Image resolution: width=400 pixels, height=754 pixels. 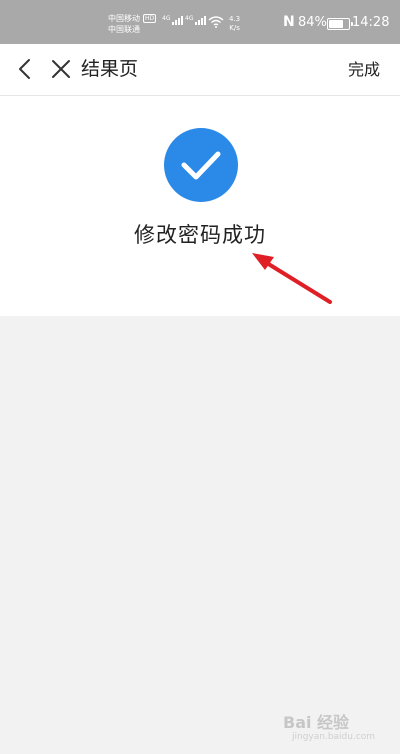 I want to click on nav-bar: 结果页 完成, so click(x=200, y=70).